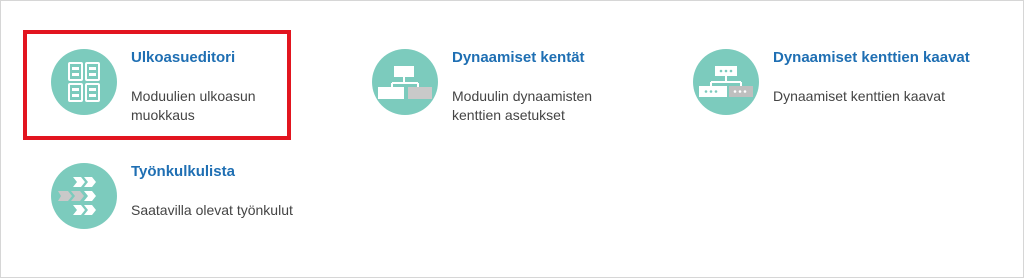 The width and height of the screenshot is (1024, 278). Describe the element at coordinates (871, 58) in the screenshot. I see `tile-title: Dynaamiset kenttien kaavat` at that location.